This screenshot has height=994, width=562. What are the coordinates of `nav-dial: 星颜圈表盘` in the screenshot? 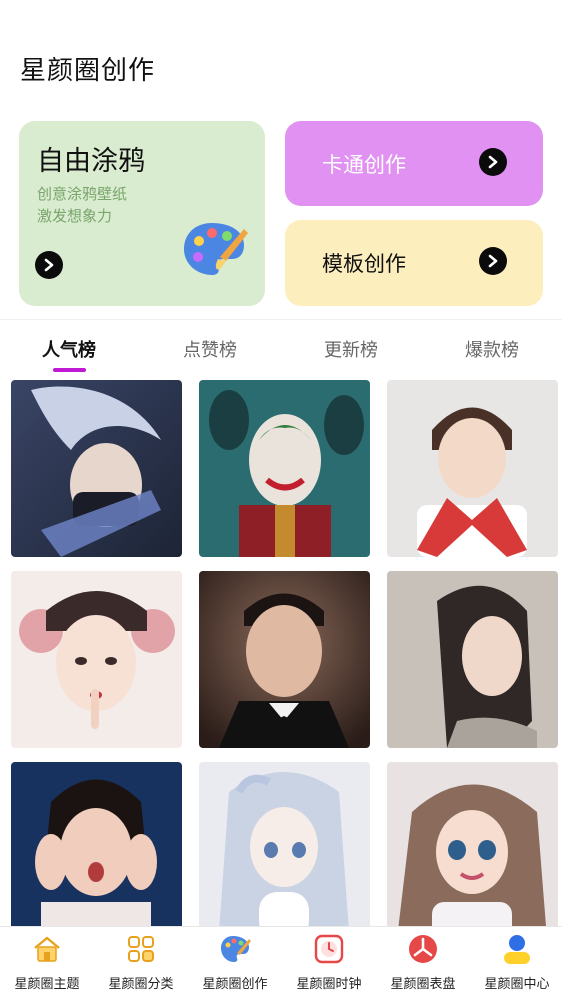 It's located at (423, 960).